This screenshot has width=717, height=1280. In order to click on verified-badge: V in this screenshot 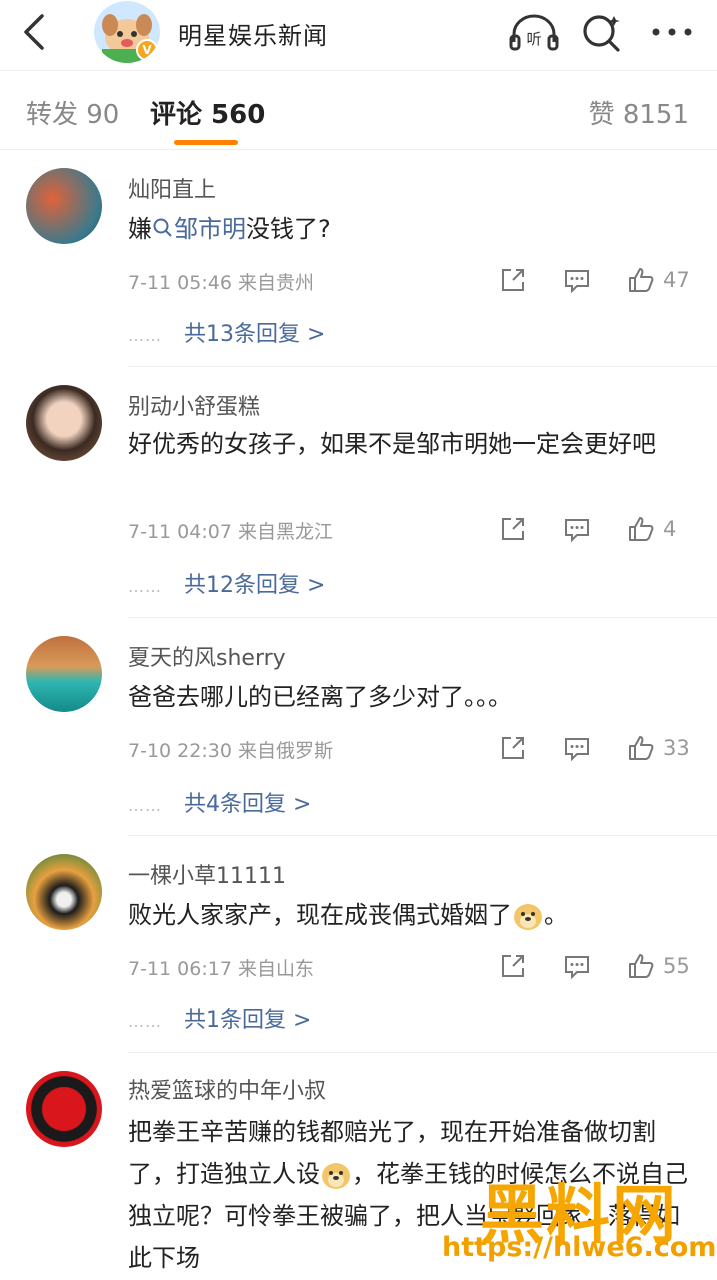, I will do `click(147, 50)`.